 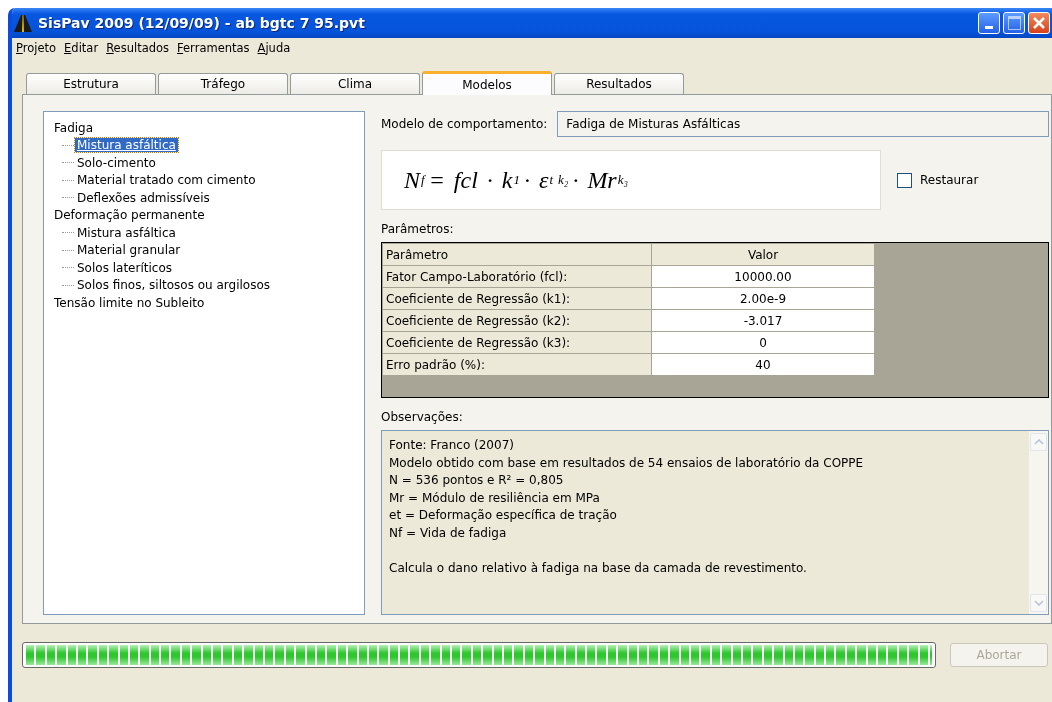 I want to click on table-cell: 0, so click(x=763, y=342).